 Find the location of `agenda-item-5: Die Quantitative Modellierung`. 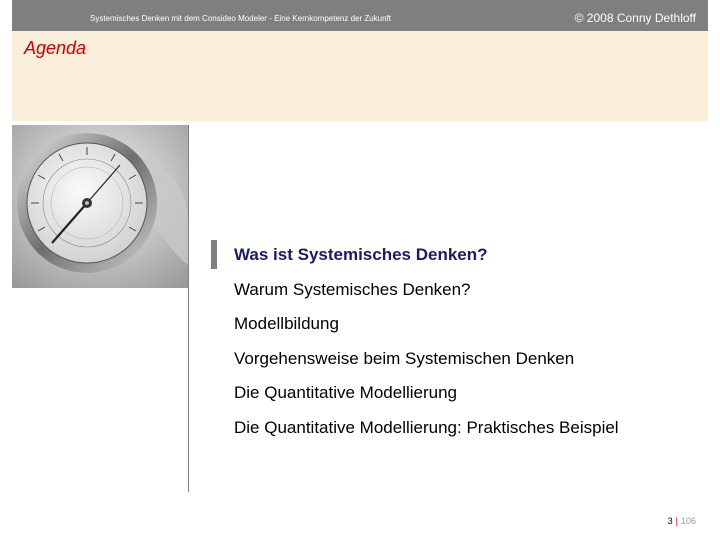

agenda-item-5: Die Quantitative Modellierung is located at coordinates (426, 393).